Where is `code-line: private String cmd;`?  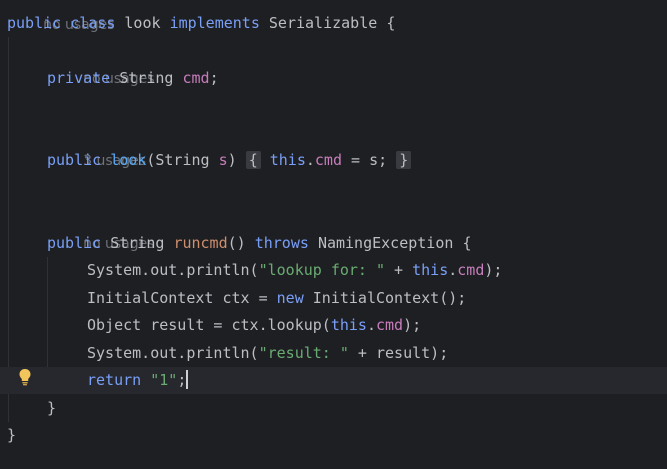 code-line: private String cmd; is located at coordinates (333, 78).